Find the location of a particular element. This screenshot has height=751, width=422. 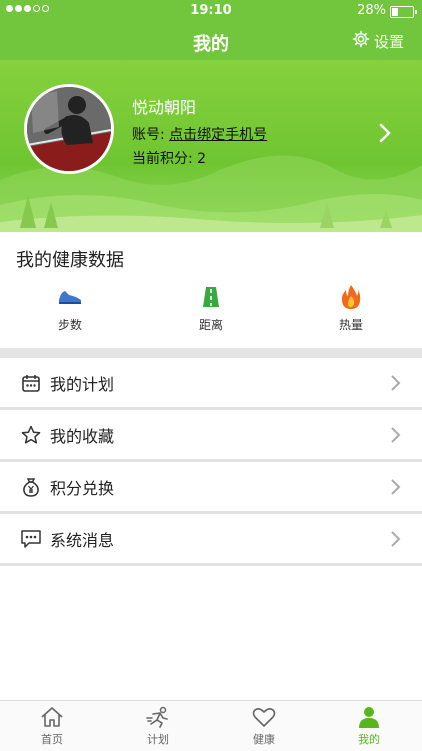

metric-calories: 热量 is located at coordinates (351, 308).